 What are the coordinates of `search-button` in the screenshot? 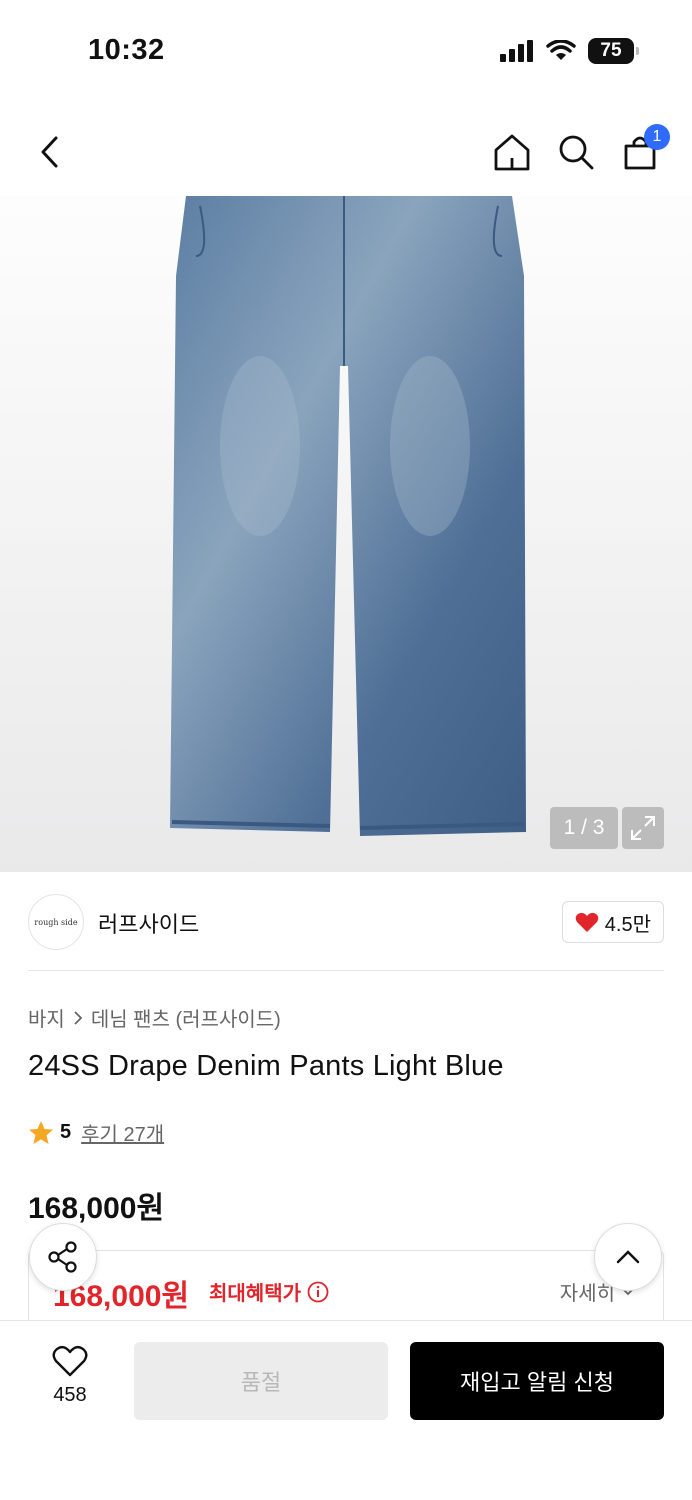 It's located at (576, 152).